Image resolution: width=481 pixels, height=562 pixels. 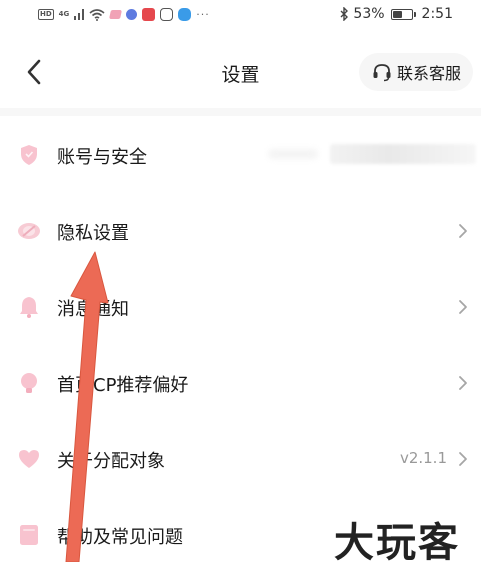 What do you see at coordinates (344, 14) in the screenshot?
I see `bluetooth-icon` at bounding box center [344, 14].